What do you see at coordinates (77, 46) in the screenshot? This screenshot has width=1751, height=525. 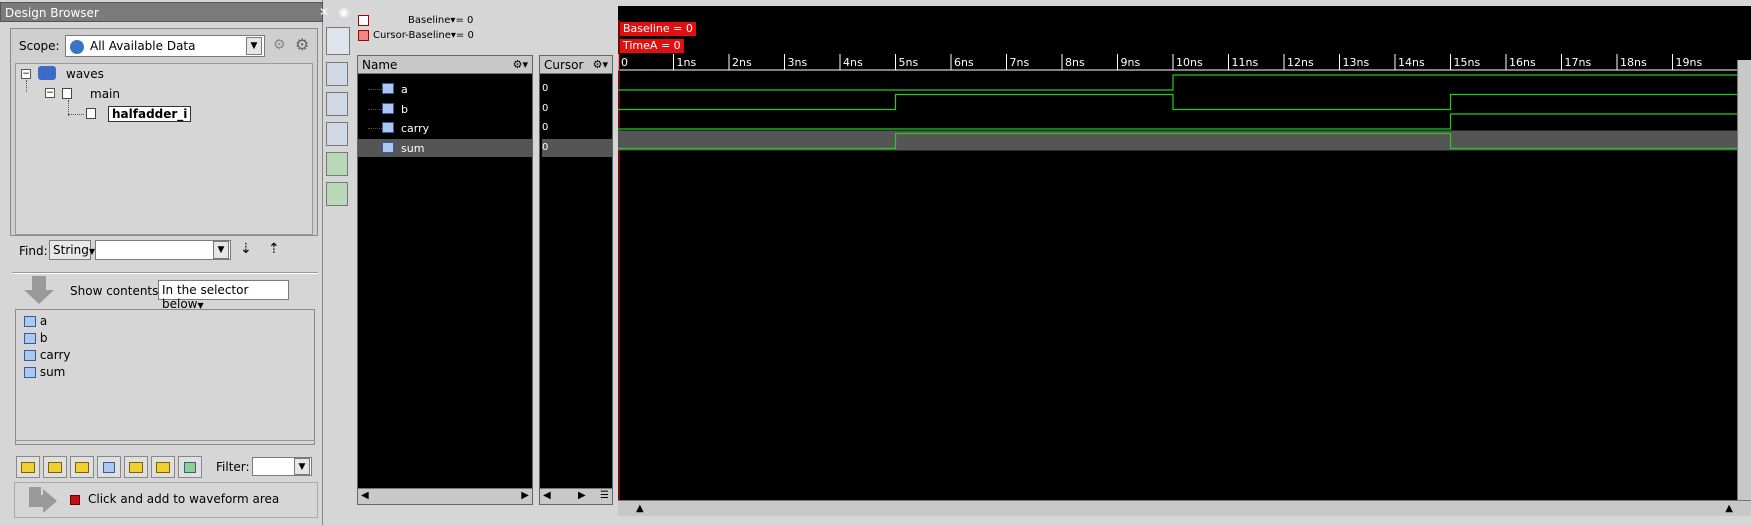 I see `globe-icon` at bounding box center [77, 46].